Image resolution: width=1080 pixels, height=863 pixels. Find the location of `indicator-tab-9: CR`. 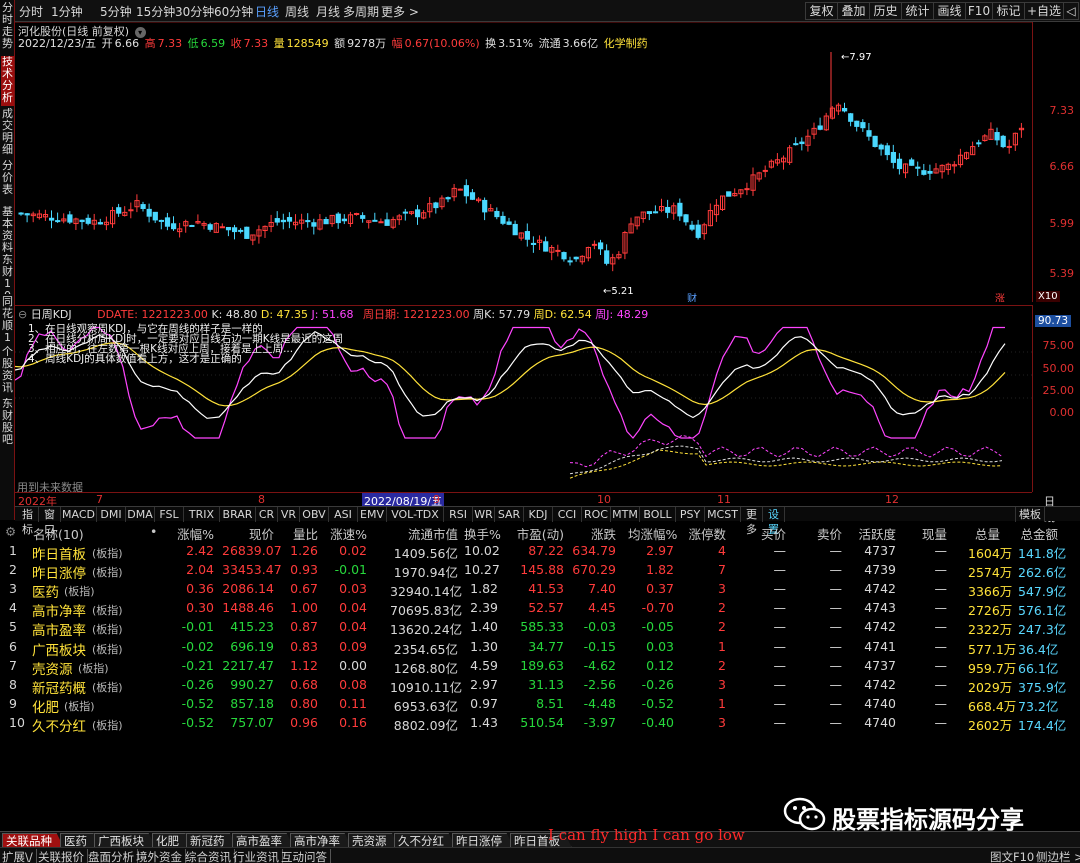

indicator-tab-9: CR is located at coordinates (267, 514).